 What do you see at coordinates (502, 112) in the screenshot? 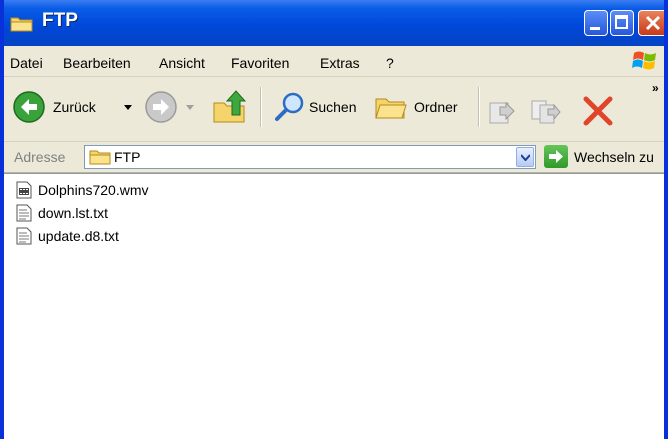
I see `move-to-icon` at bounding box center [502, 112].